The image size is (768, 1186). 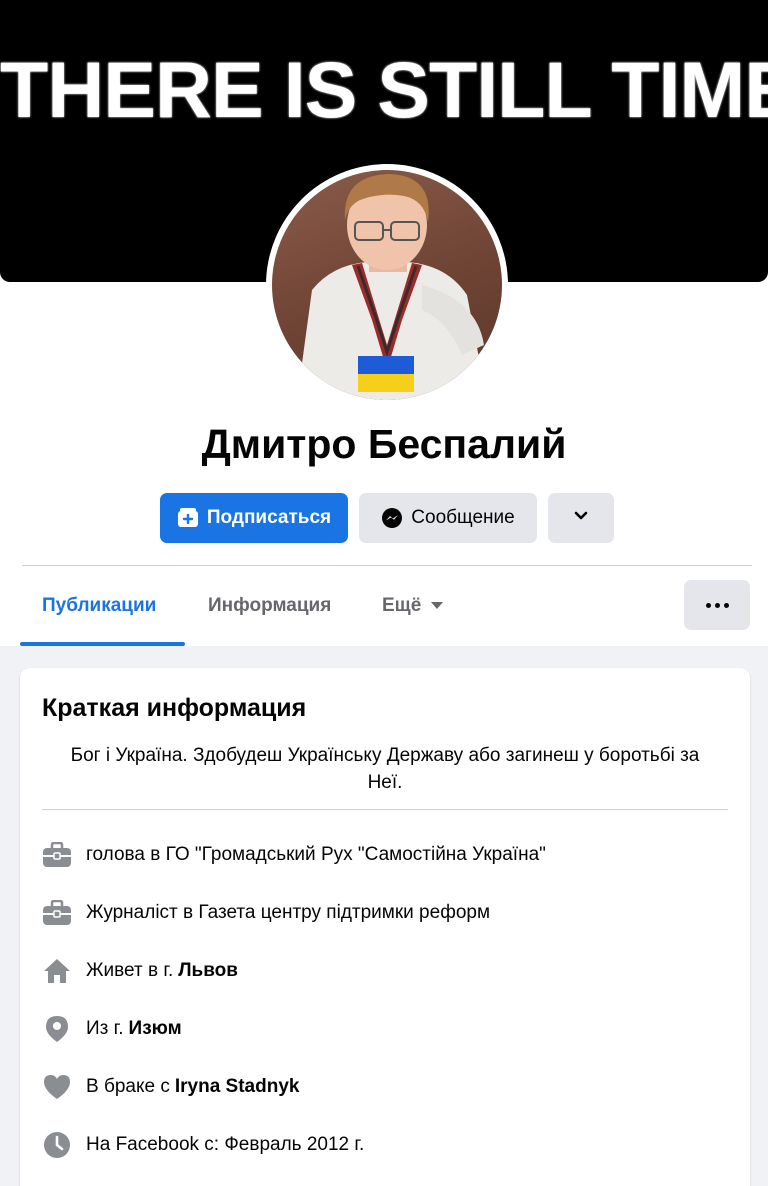 I want to click on header-divider, so click(x=387, y=565).